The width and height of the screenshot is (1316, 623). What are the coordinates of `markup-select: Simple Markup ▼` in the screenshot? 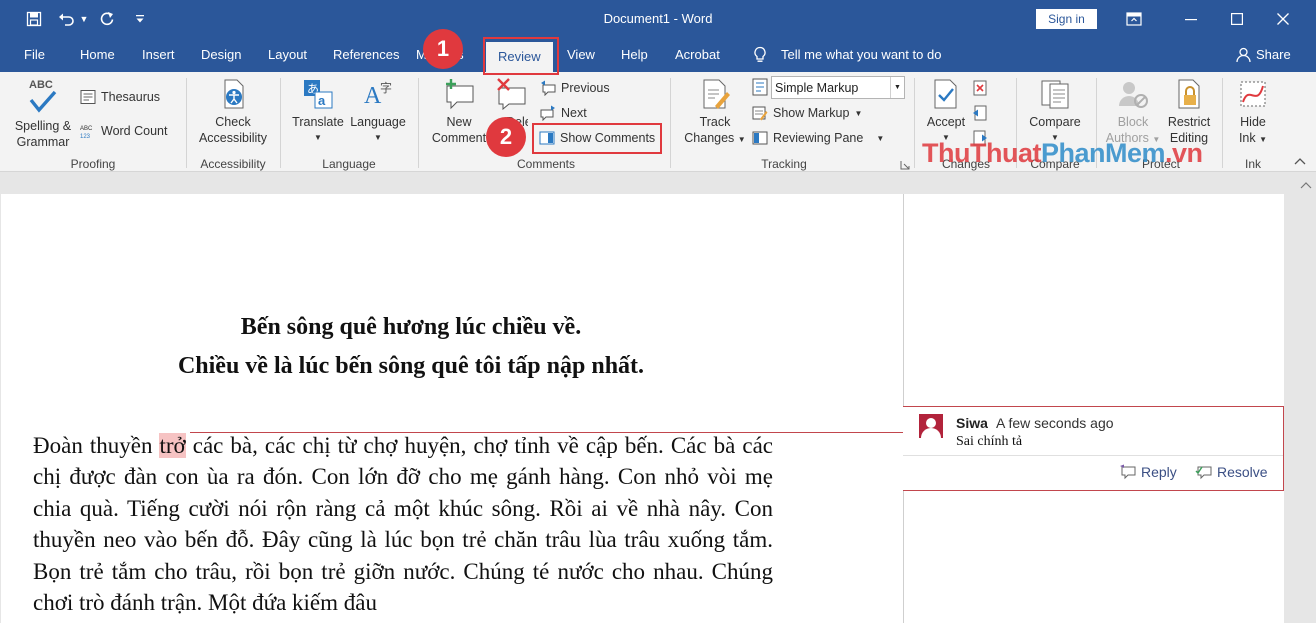 It's located at (838, 87).